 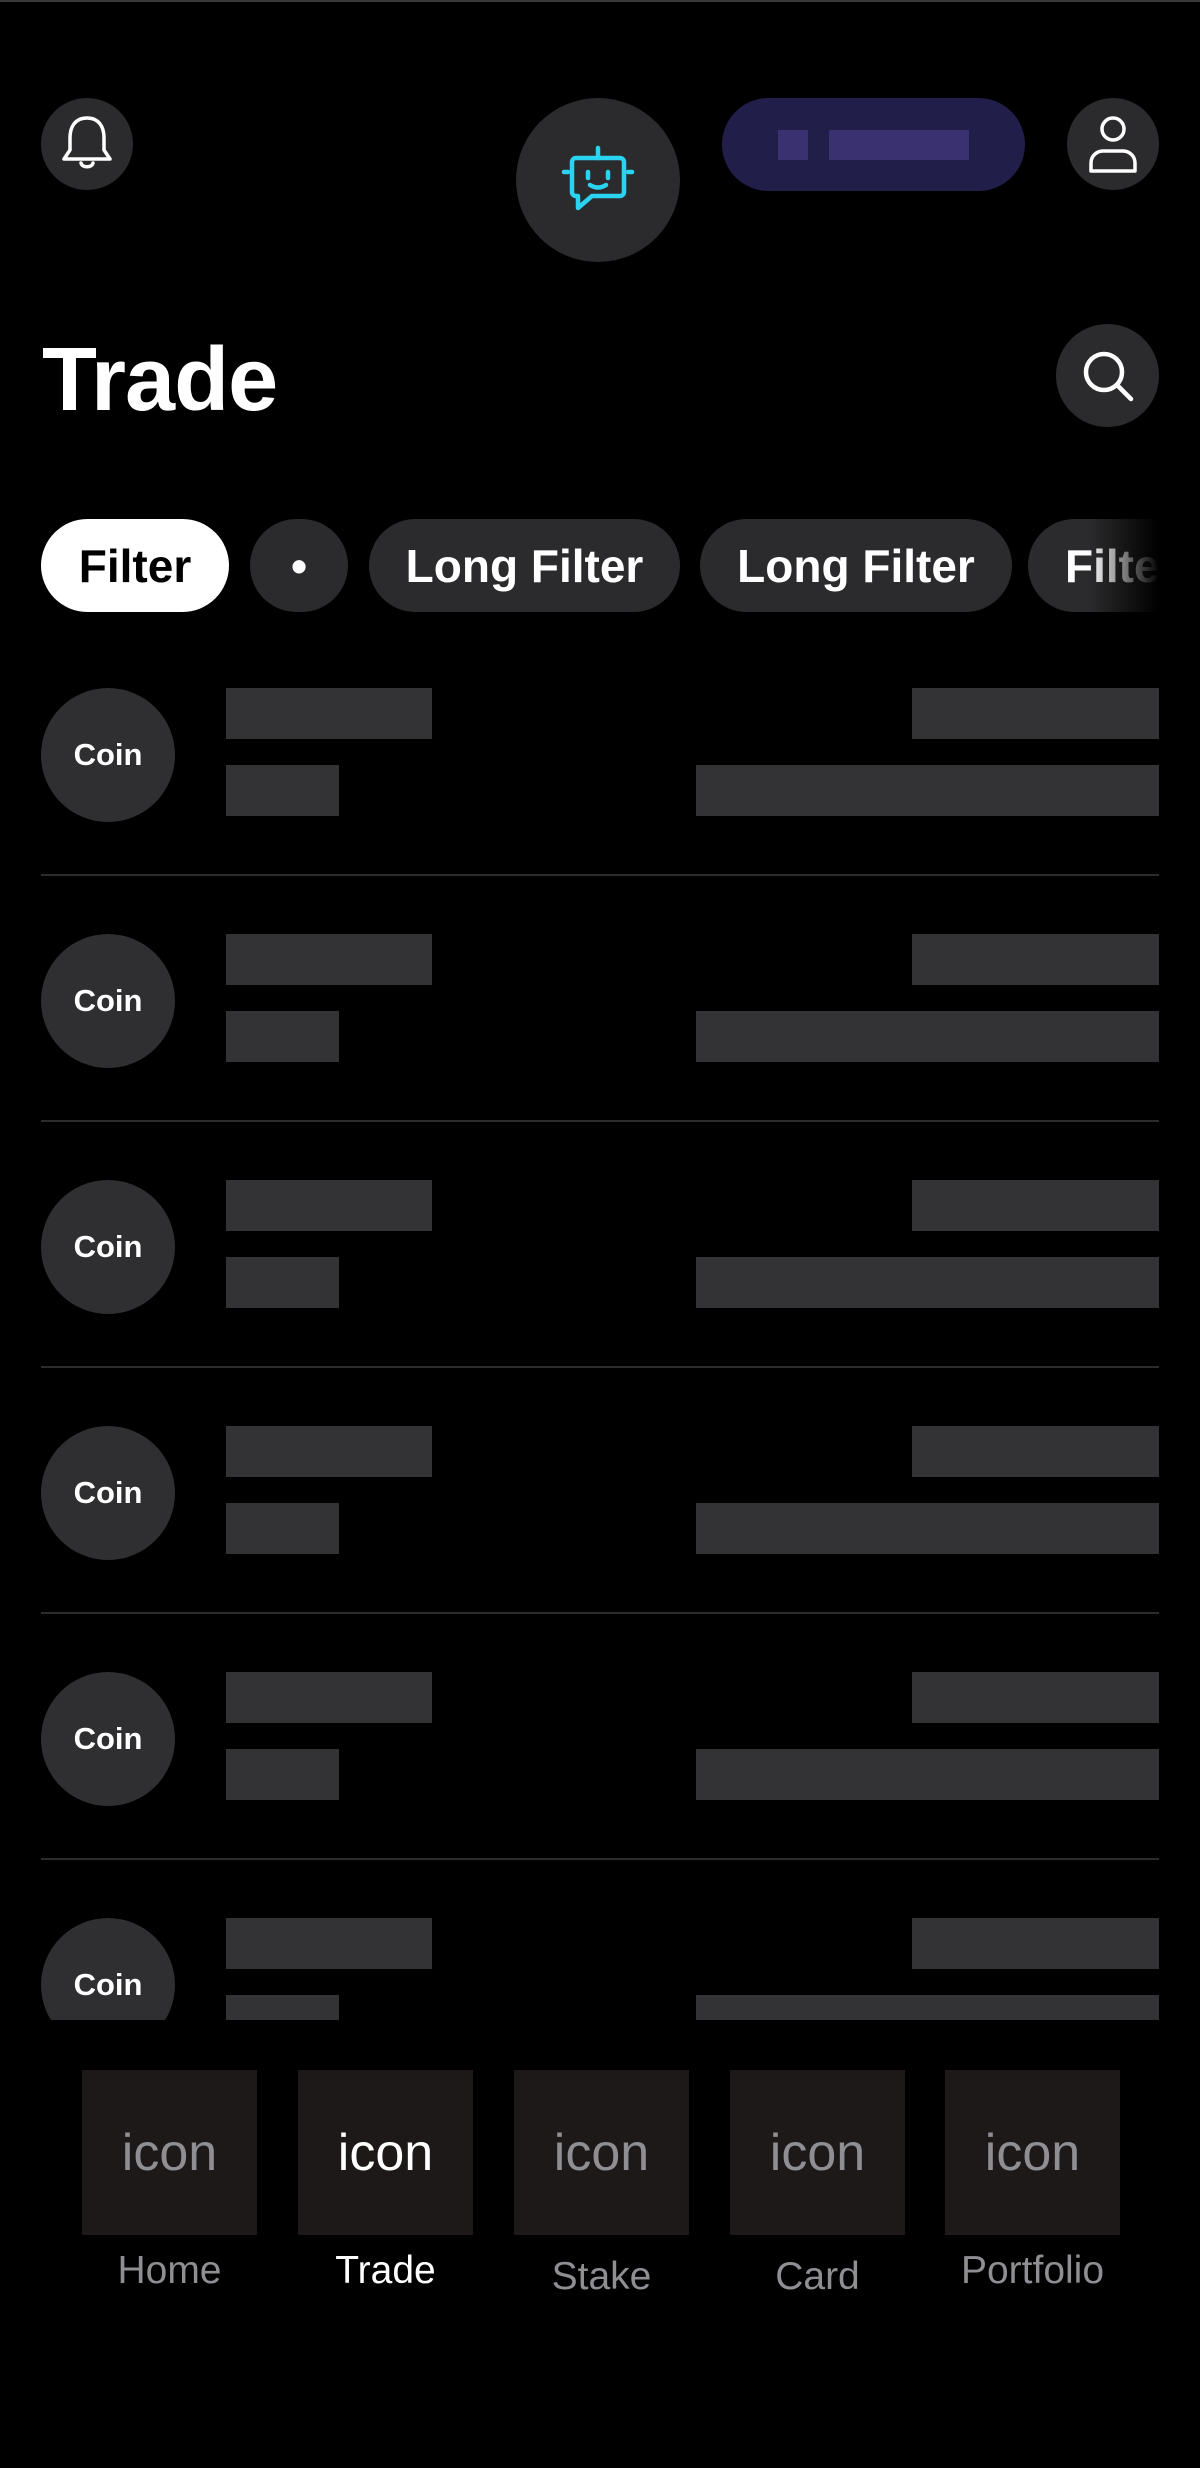 I want to click on portfolio-icon: icon, so click(x=1032, y=2152).